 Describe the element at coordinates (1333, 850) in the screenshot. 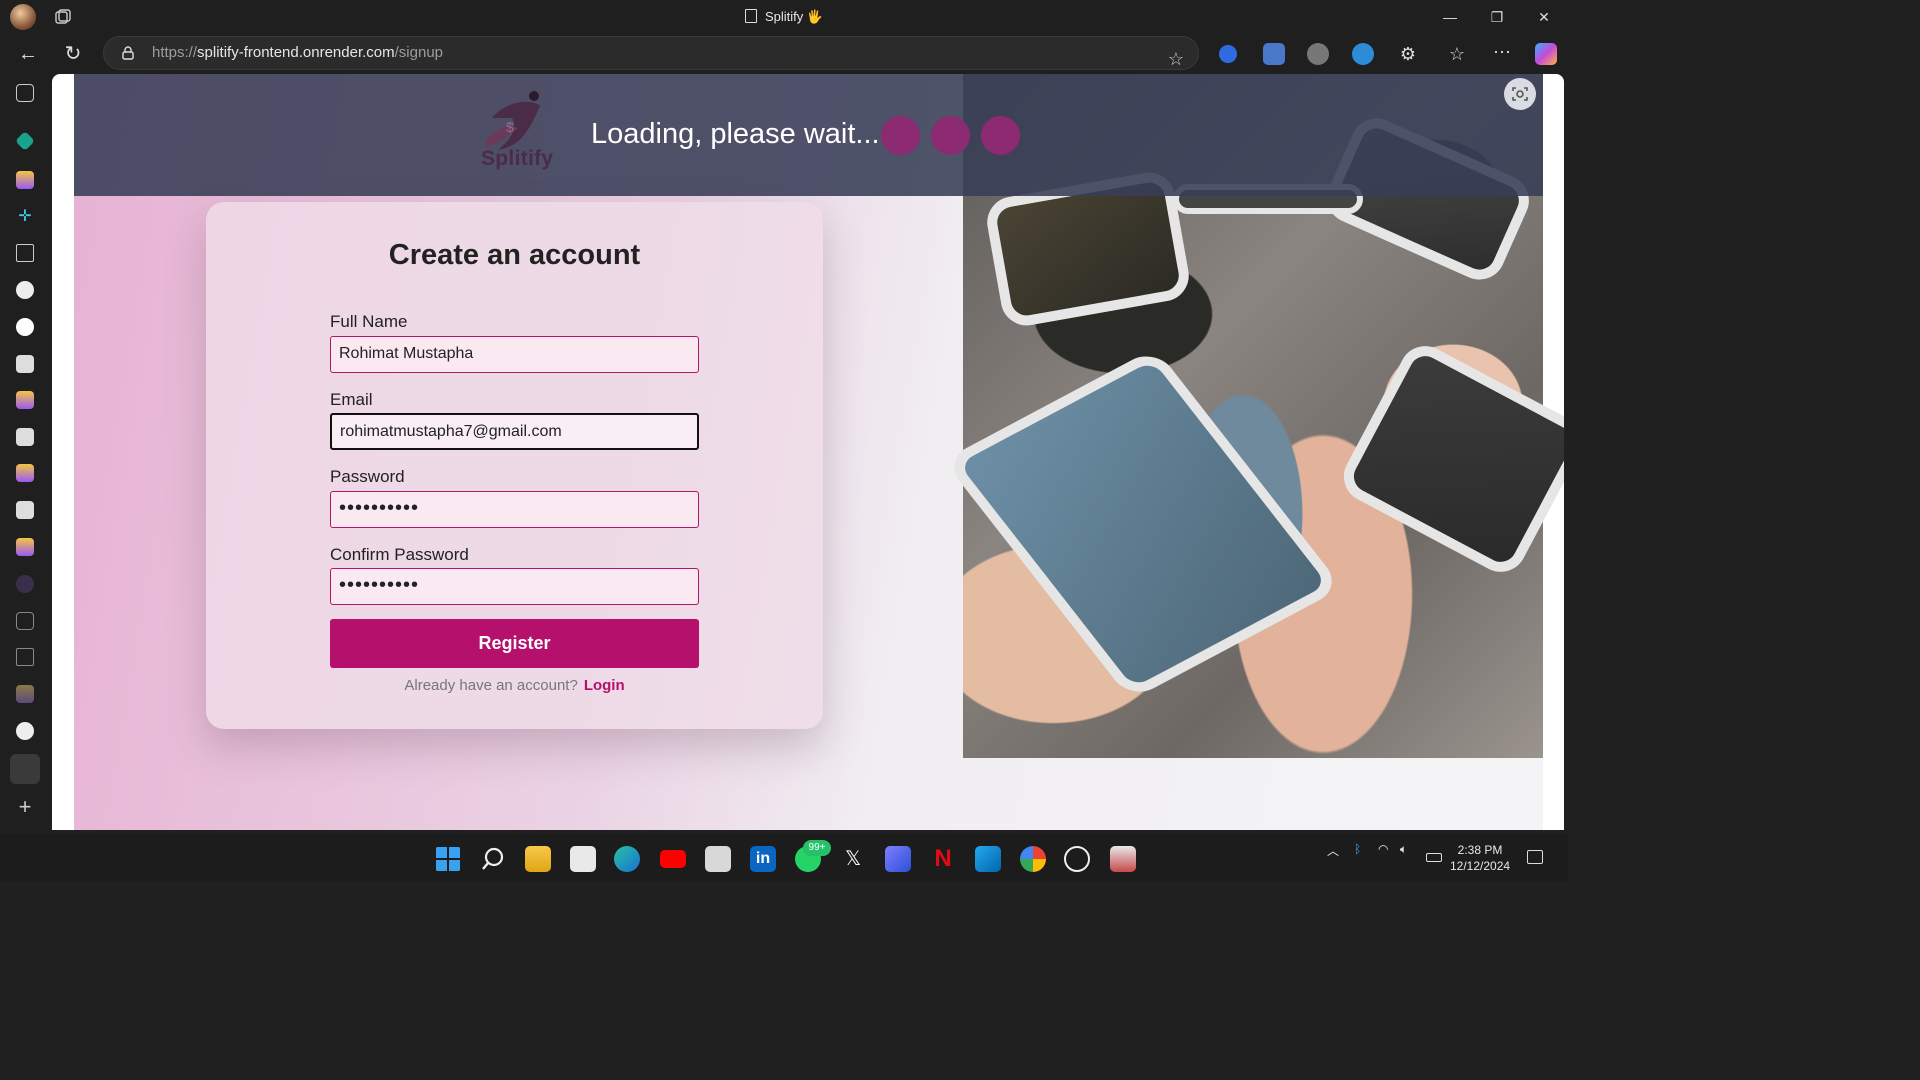

I see `show-hidden-icons-icon: ︿` at that location.